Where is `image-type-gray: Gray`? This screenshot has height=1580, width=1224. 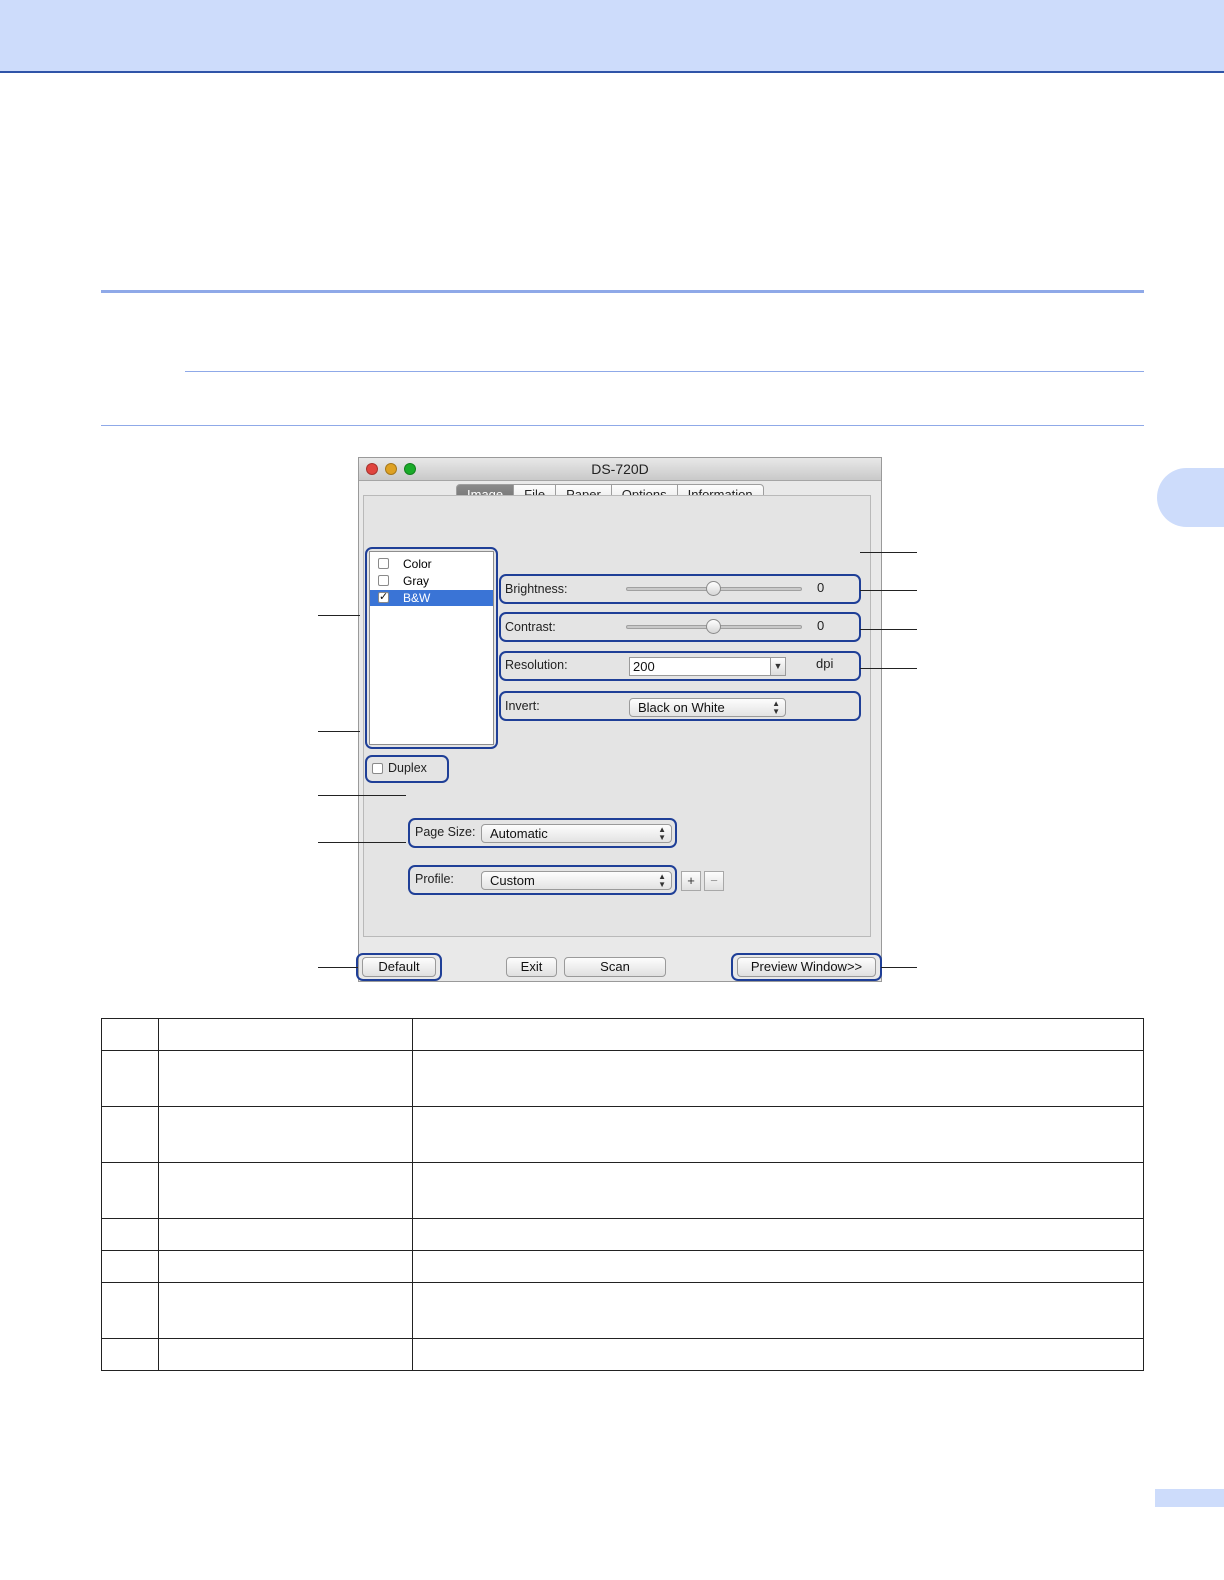 image-type-gray: Gray is located at coordinates (431, 581).